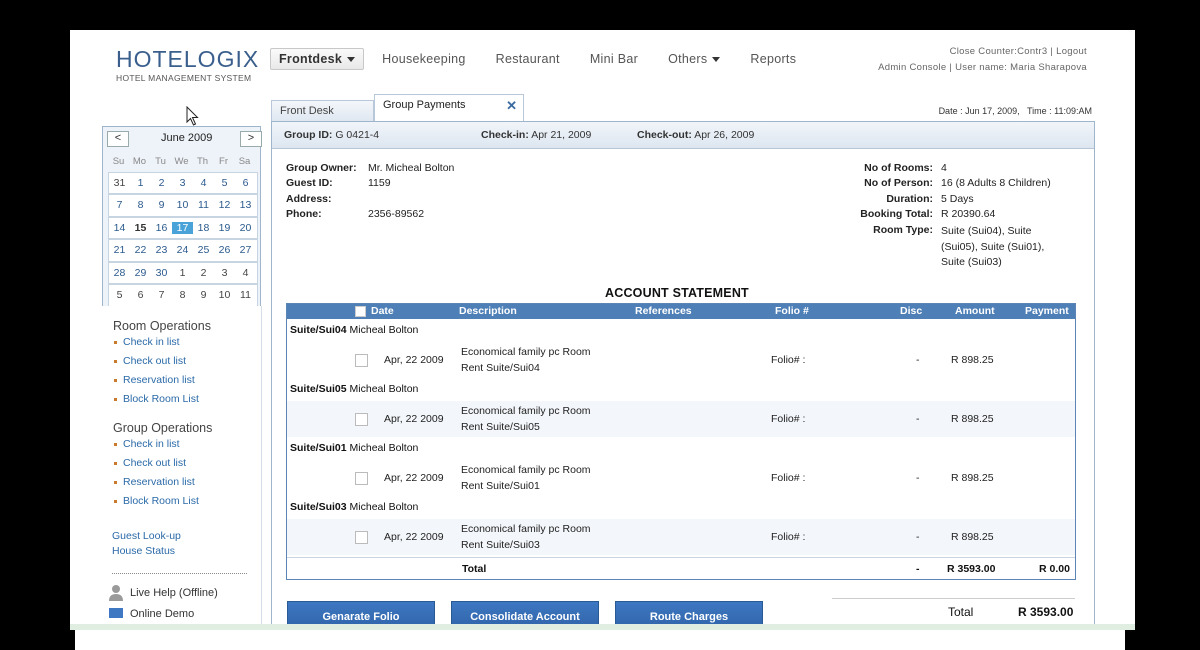 Image resolution: width=1200 pixels, height=650 pixels. What do you see at coordinates (161, 273) in the screenshot?
I see `calendar-day: 30` at bounding box center [161, 273].